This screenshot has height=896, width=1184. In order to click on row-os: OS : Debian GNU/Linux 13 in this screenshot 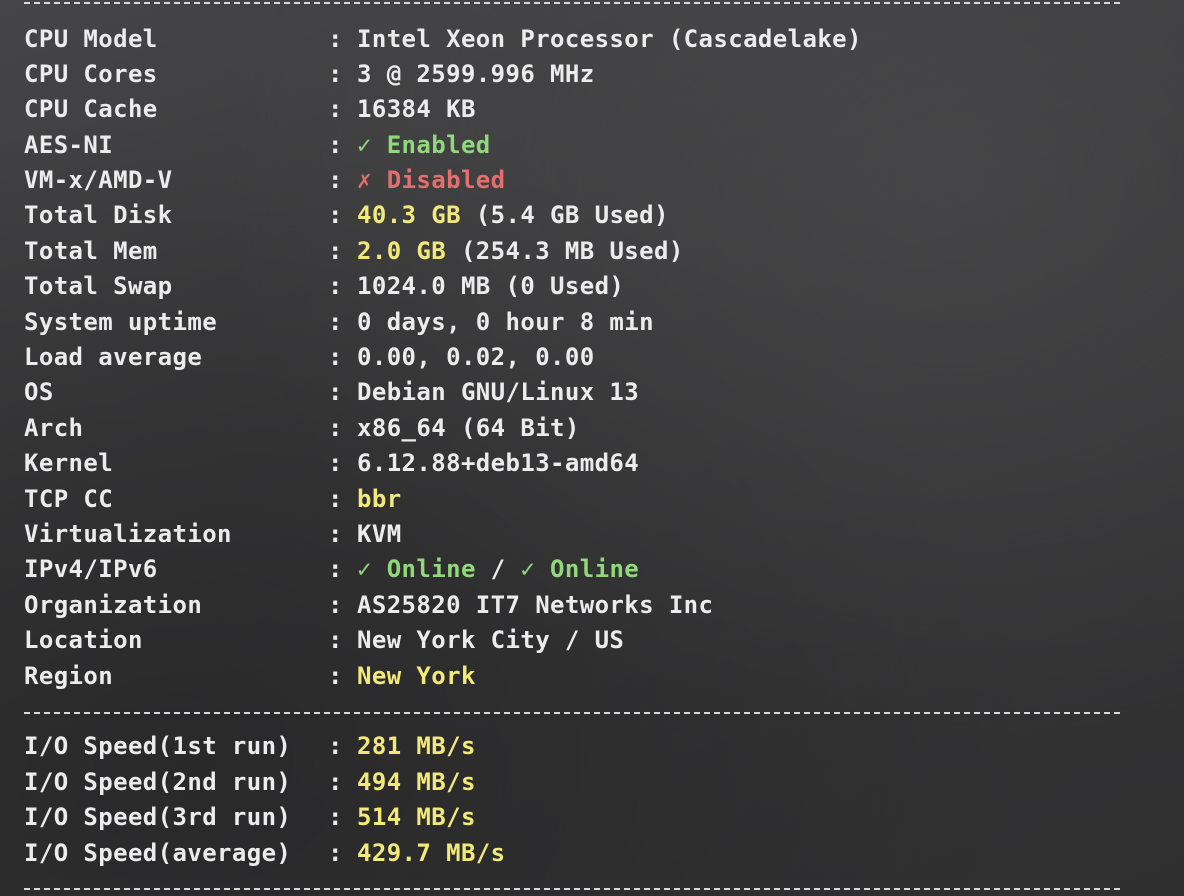, I will do `click(331, 392)`.